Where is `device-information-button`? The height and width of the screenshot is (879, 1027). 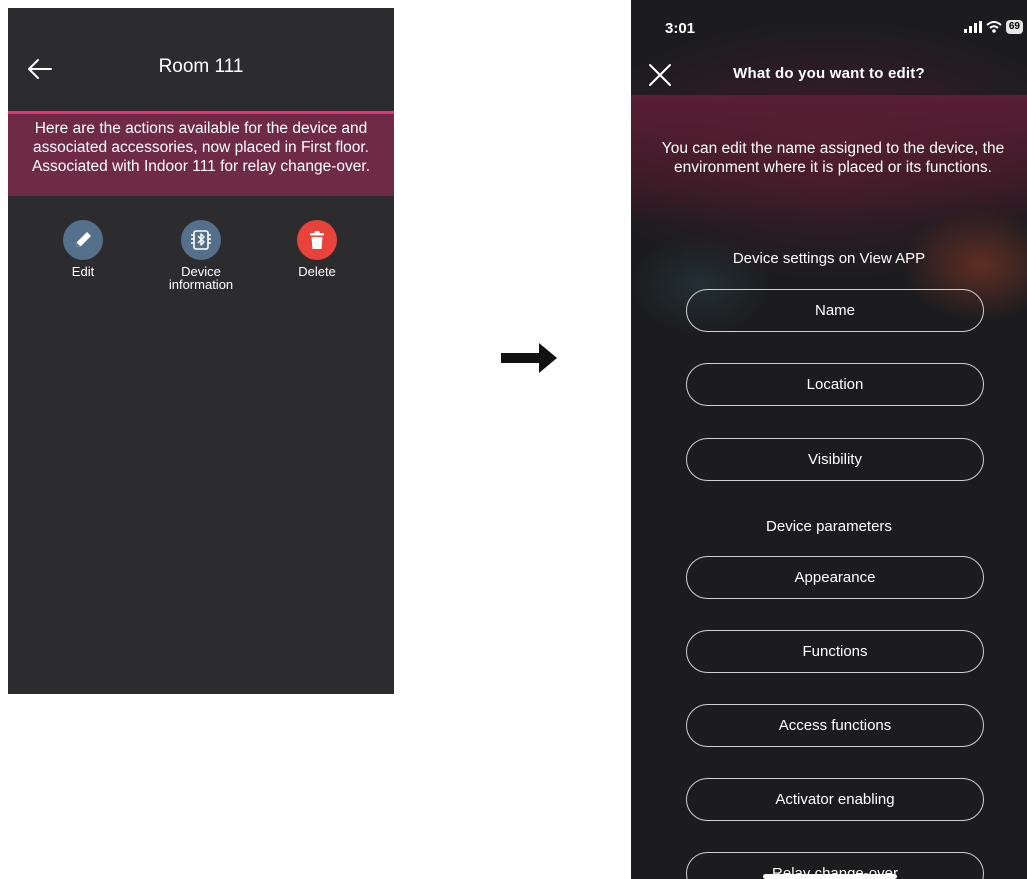
device-information-button is located at coordinates (201, 240).